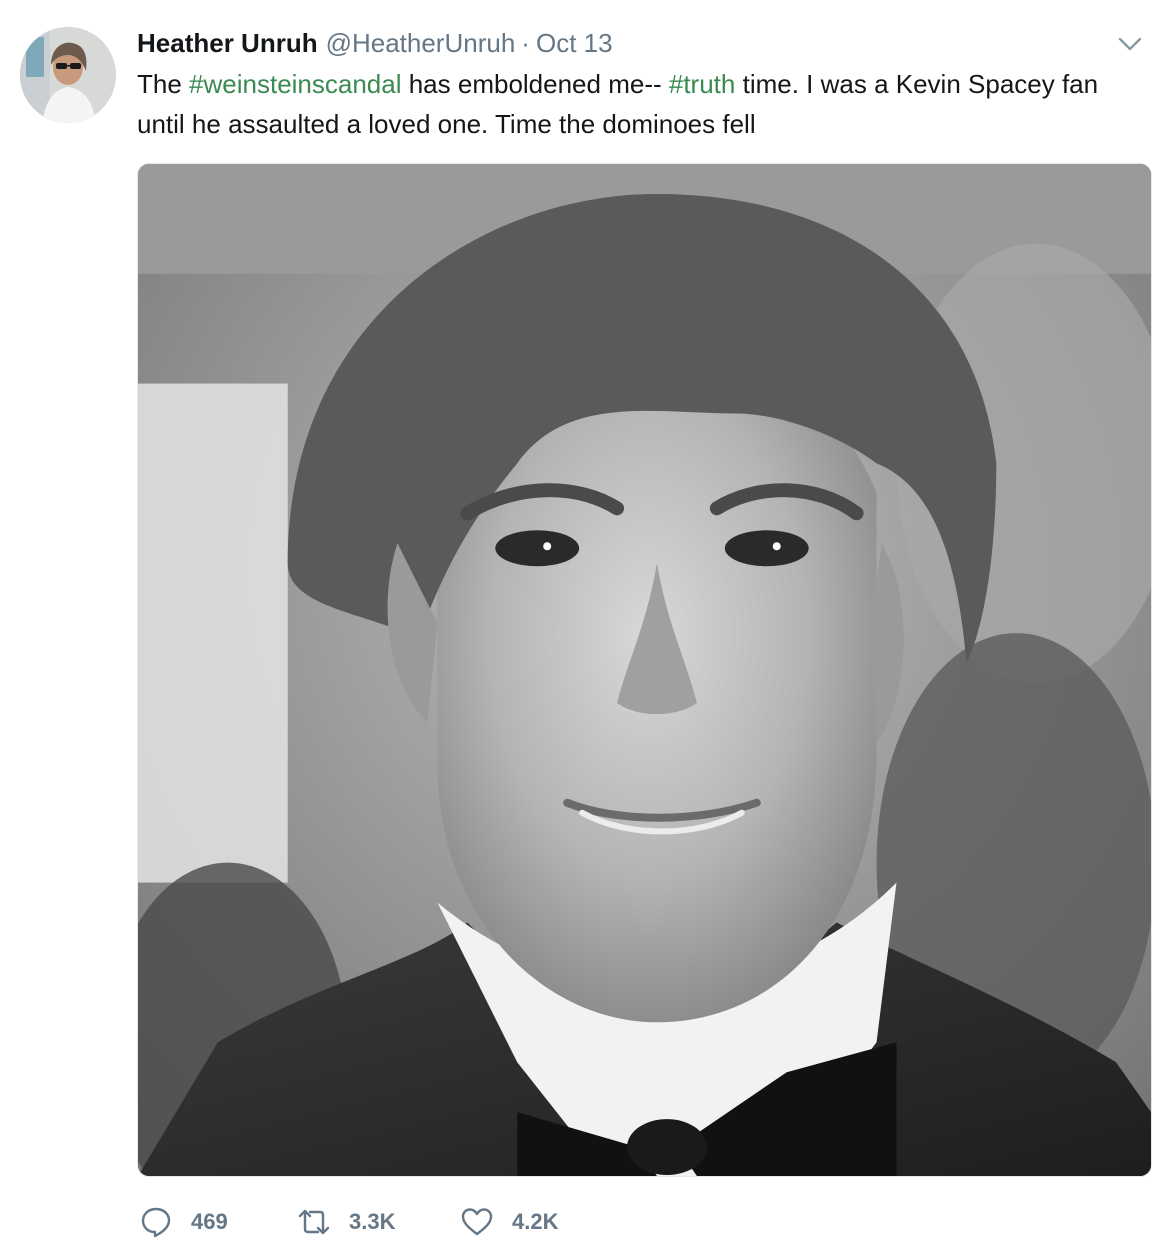 The height and width of the screenshot is (1255, 1172). What do you see at coordinates (346, 1222) in the screenshot?
I see `retweet-button: 3.3K` at bounding box center [346, 1222].